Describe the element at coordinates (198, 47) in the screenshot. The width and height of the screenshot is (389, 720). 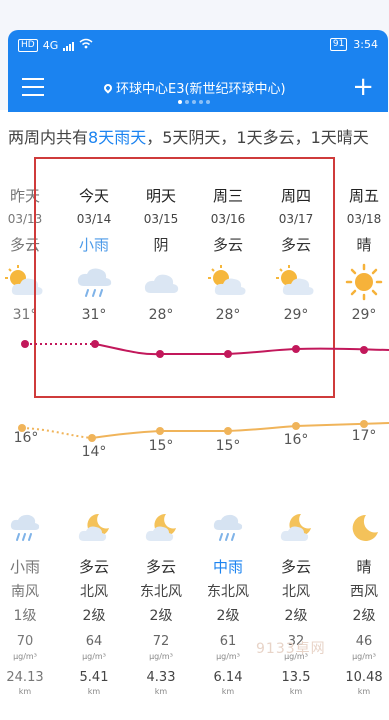
I see `status-bar: HD 4G 91 3:54` at that location.